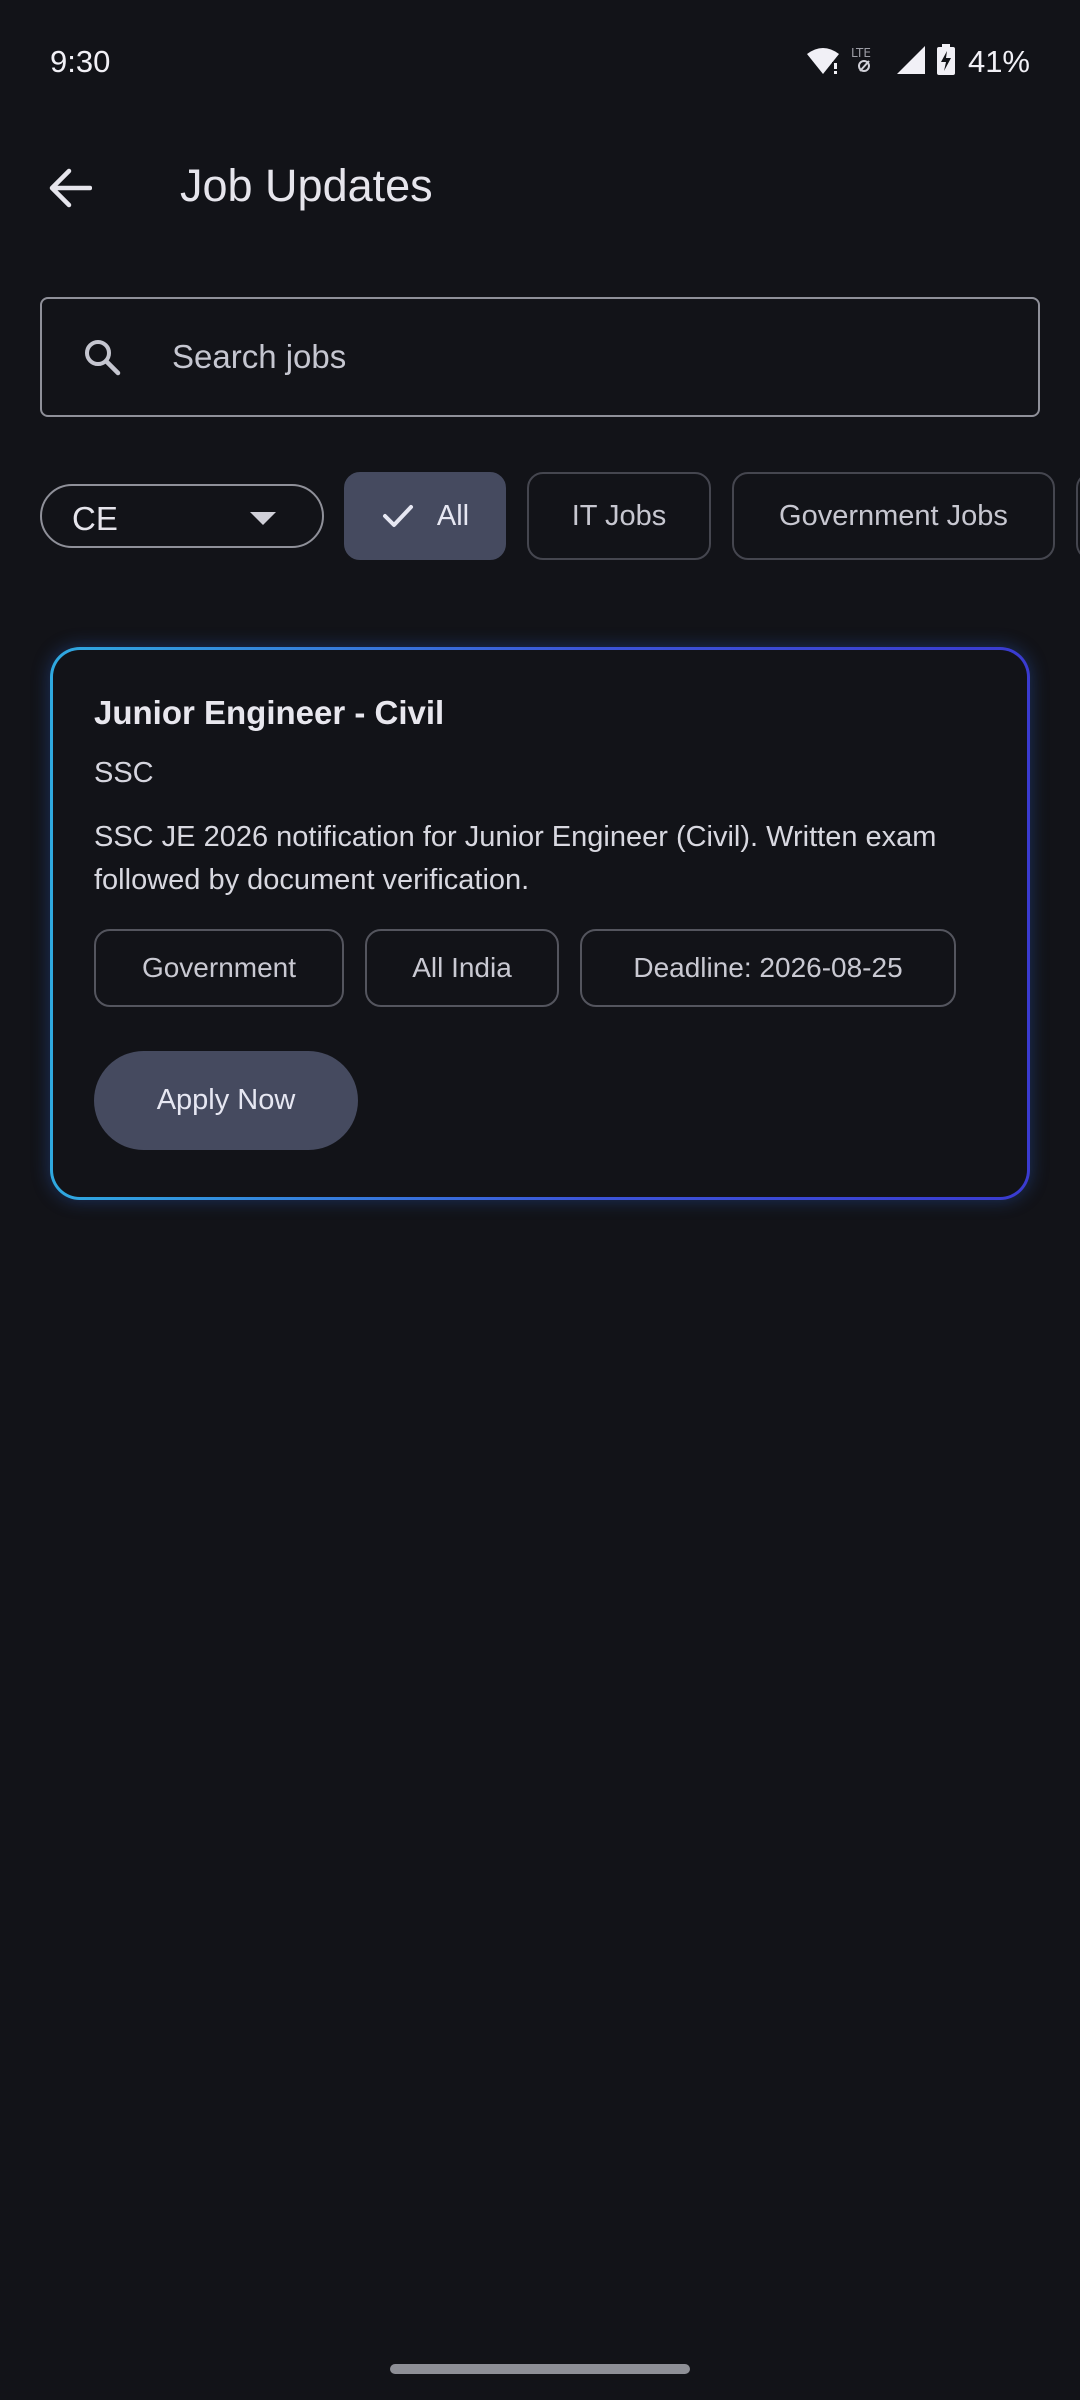  Describe the element at coordinates (306, 185) in the screenshot. I see `page-title: Job Updates` at that location.